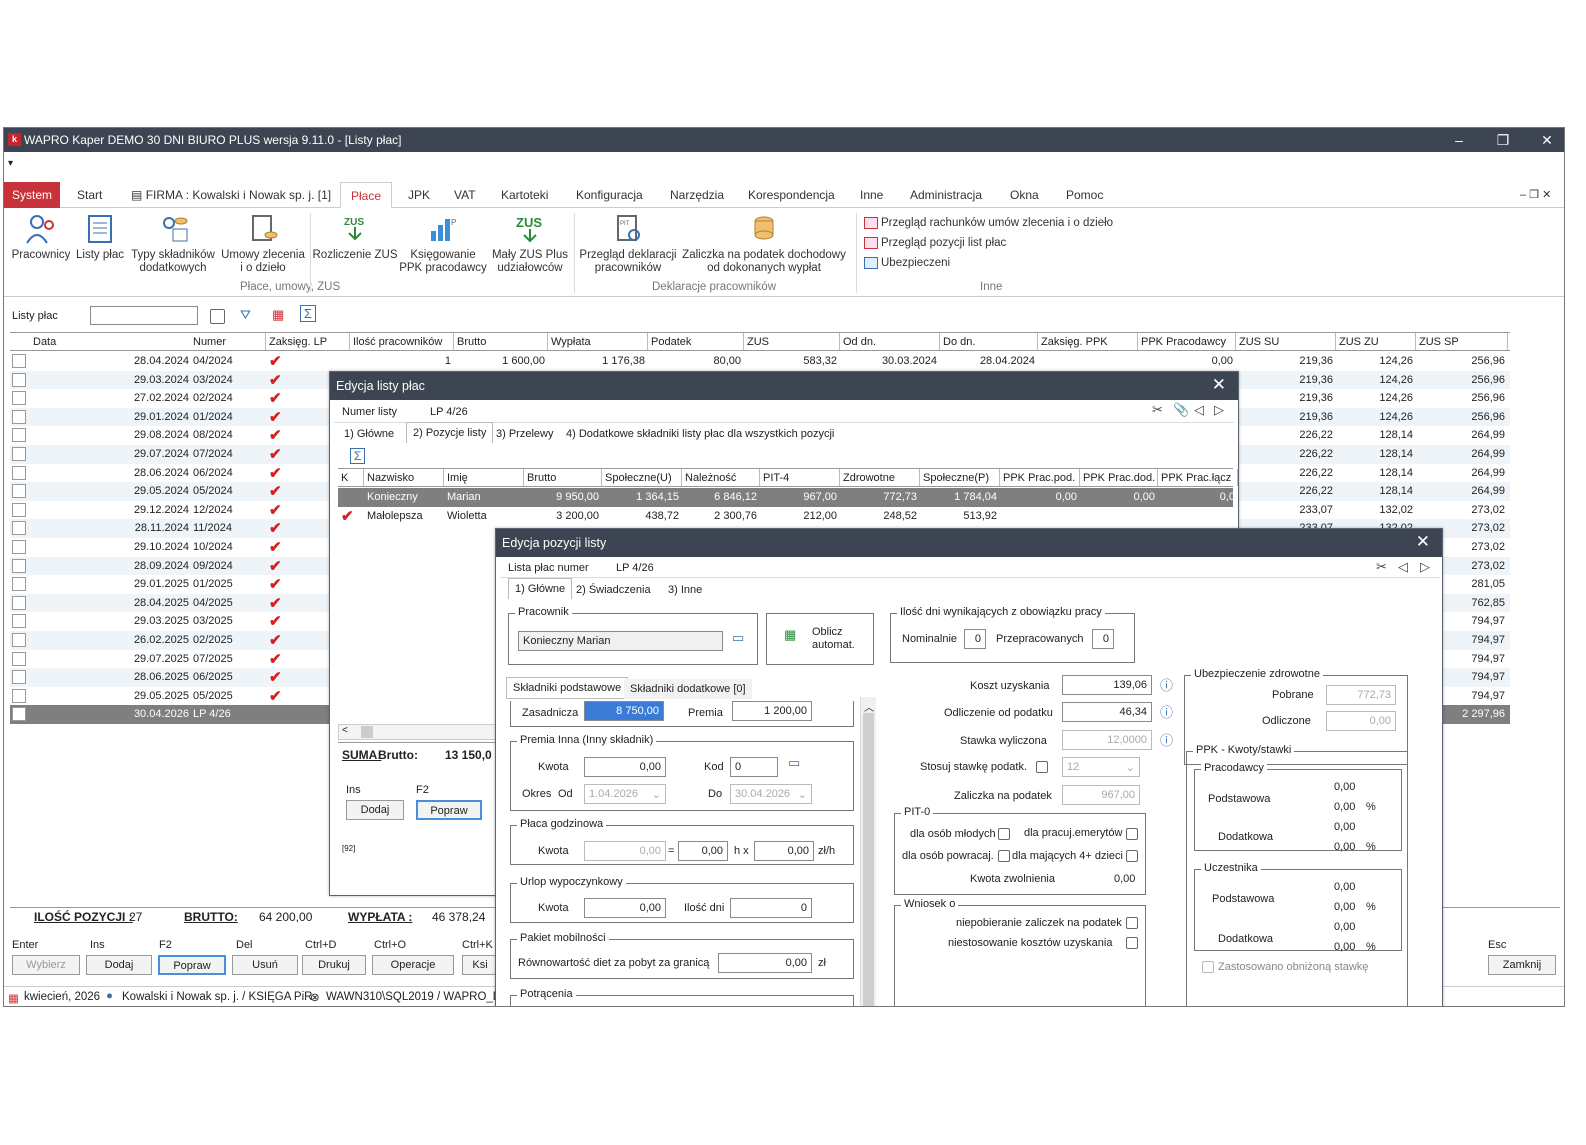  I want to click on operacje-button: Operacje, so click(413, 965).